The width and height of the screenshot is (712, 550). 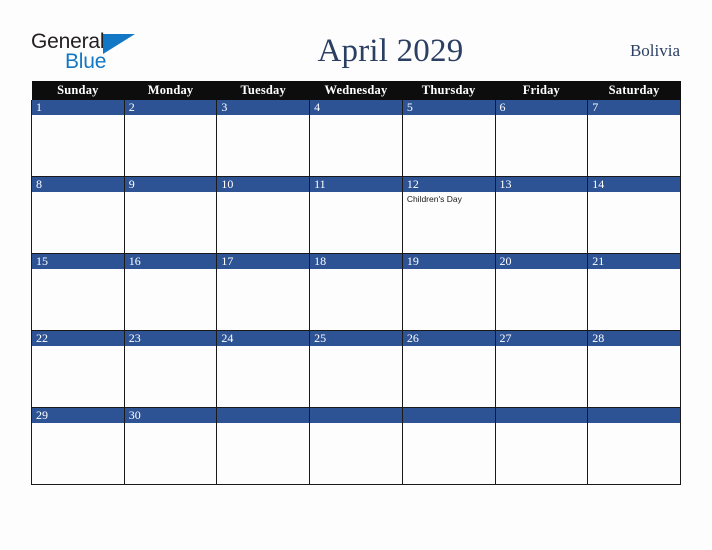 I want to click on day-cell-content: 3, so click(x=263, y=138).